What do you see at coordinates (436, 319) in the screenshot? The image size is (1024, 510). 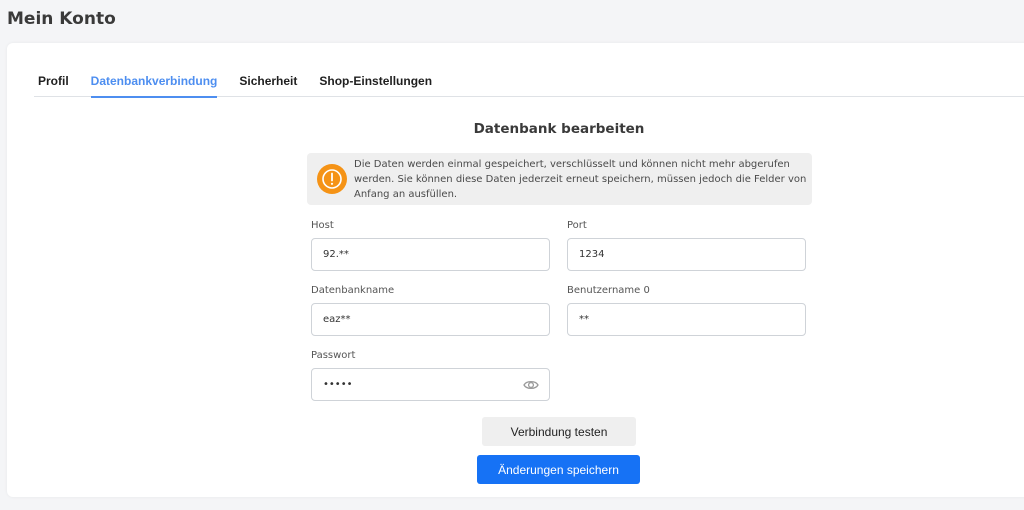 I see `dbname-input` at bounding box center [436, 319].